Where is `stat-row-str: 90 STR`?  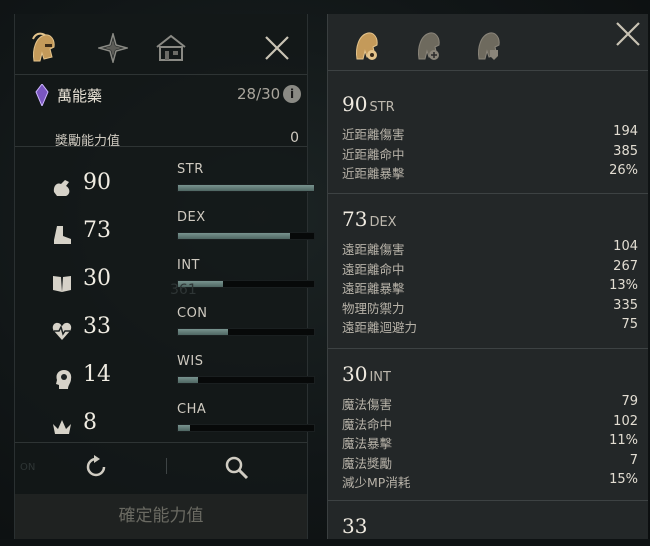 stat-row-str: 90 STR is located at coordinates (183, 184).